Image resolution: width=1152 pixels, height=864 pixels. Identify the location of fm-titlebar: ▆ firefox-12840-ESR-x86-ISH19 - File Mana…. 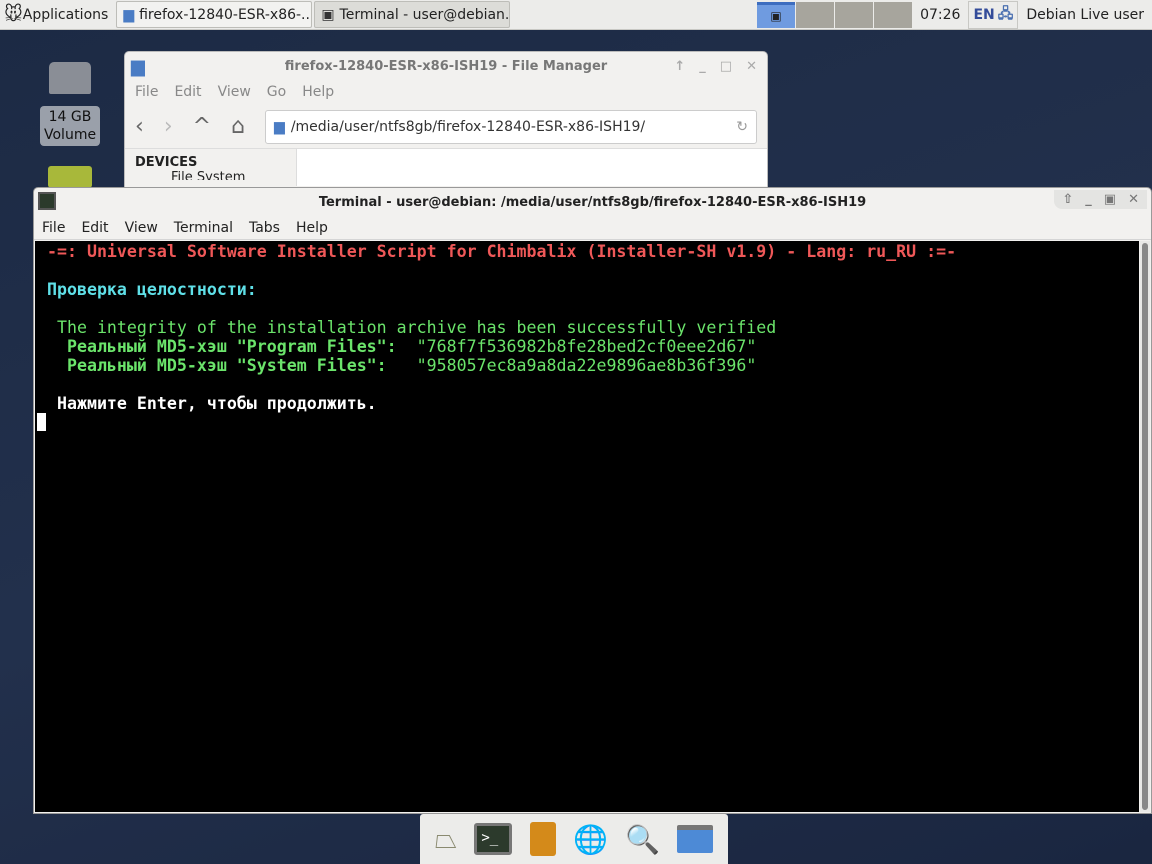
(446, 66).